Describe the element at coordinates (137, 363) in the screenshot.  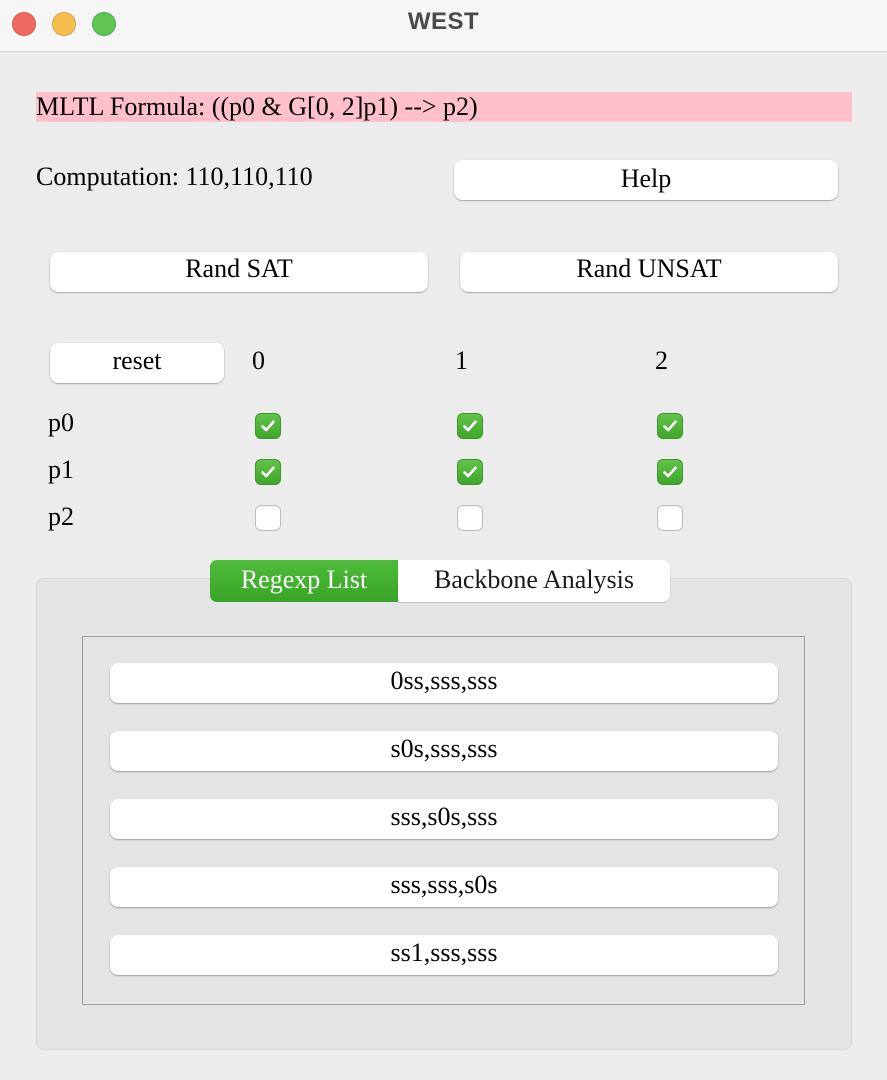
I see `reset-button: reset` at that location.